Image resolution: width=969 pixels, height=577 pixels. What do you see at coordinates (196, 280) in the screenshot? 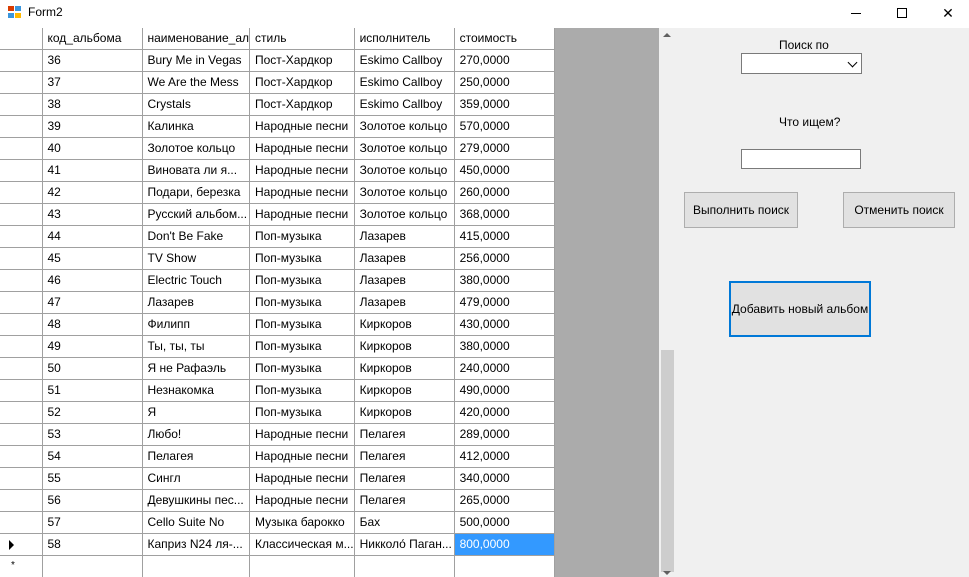
I see `cell-name: Electric Touch` at bounding box center [196, 280].